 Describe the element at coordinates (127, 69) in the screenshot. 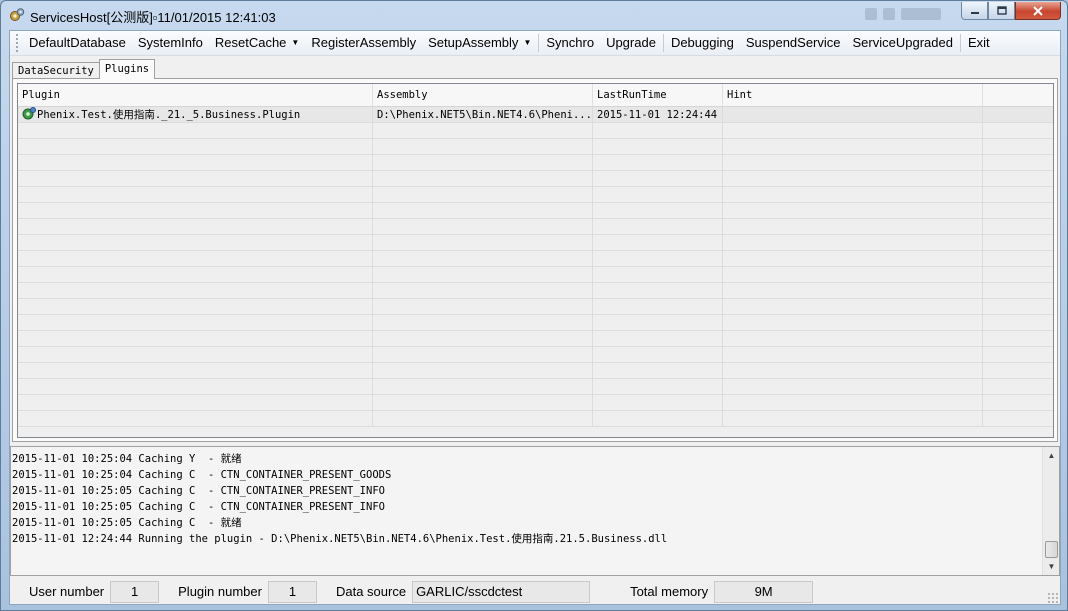

I see `tab-plugins: Plugins` at that location.